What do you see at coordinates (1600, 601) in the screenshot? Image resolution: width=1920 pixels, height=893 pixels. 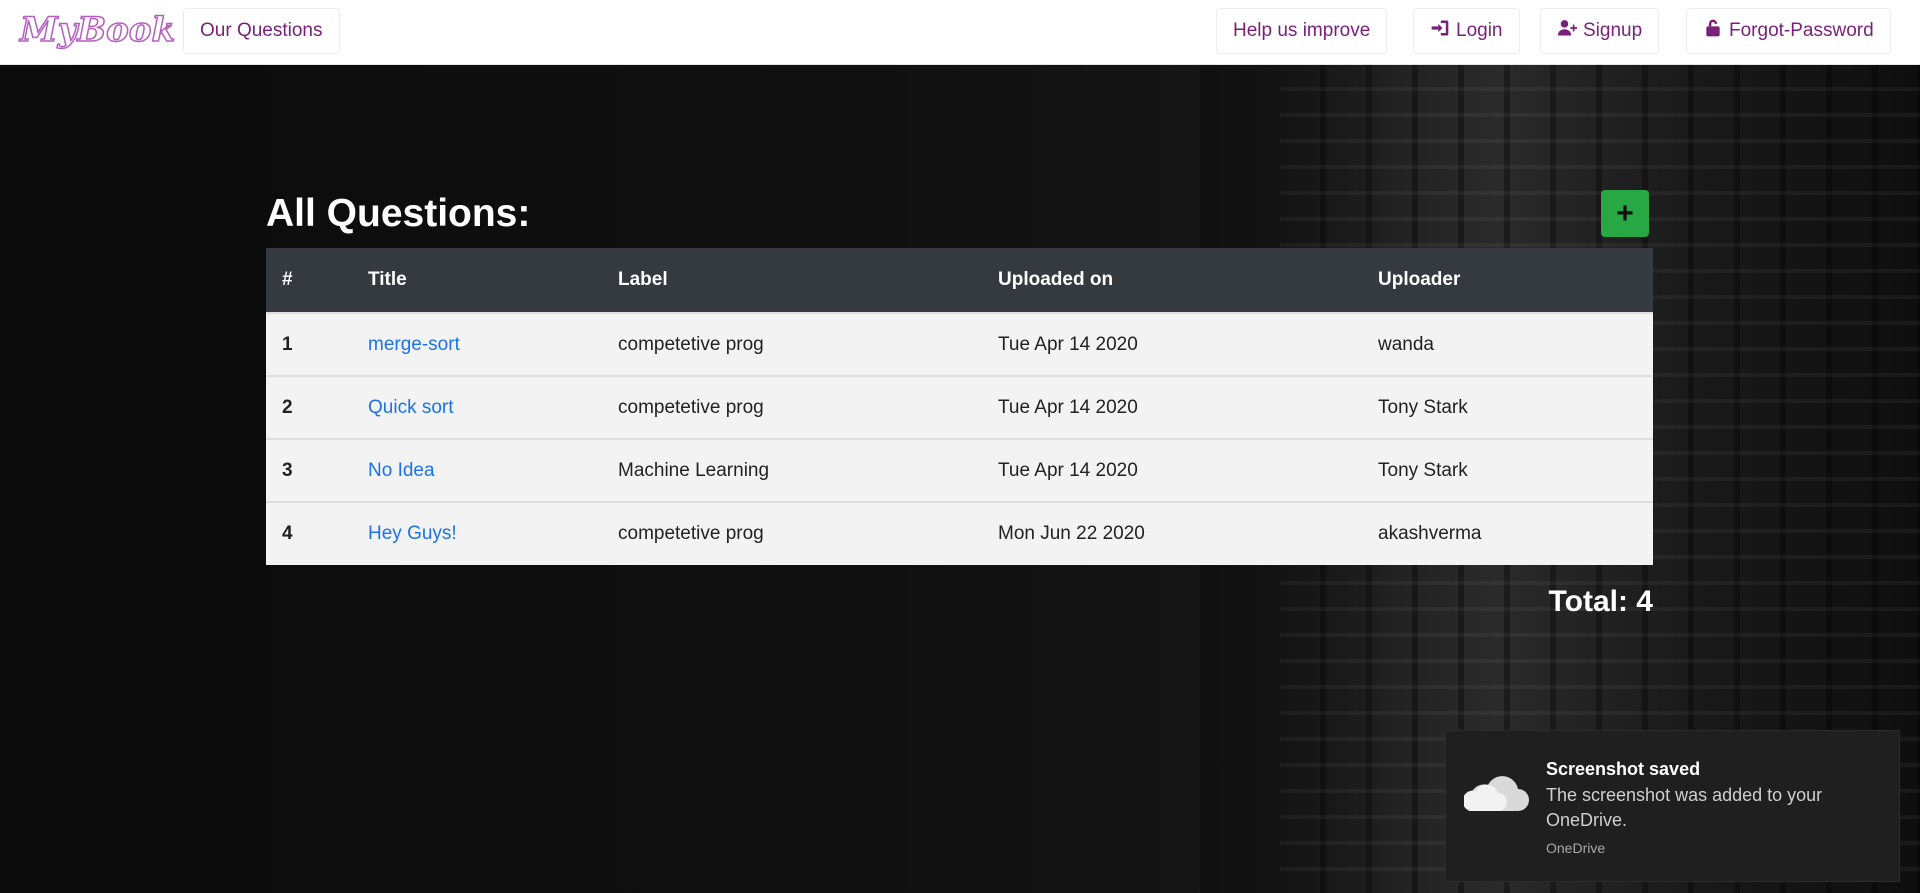 I see `total-count: Total: 4` at bounding box center [1600, 601].